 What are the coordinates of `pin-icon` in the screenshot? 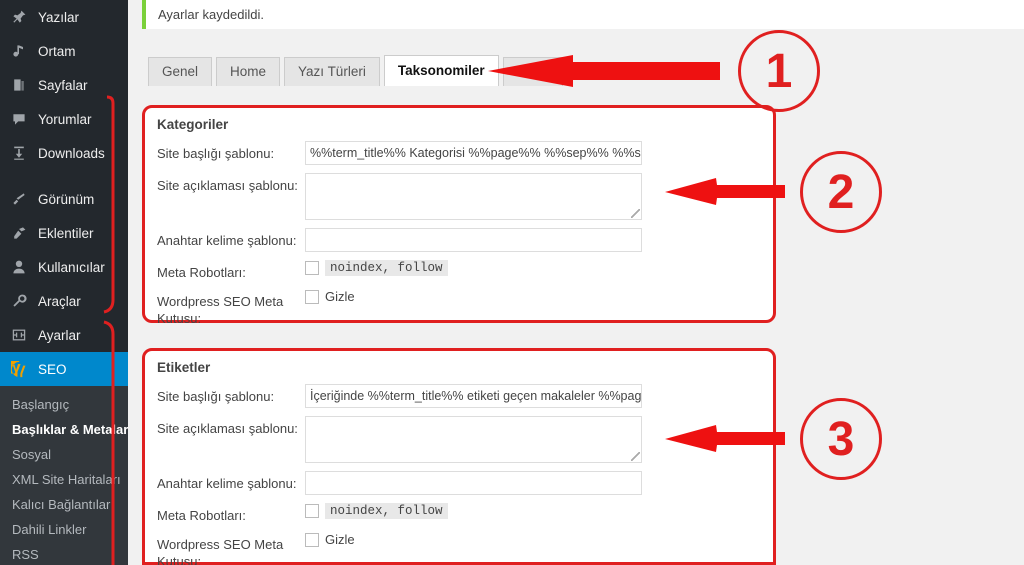 It's located at (19, 17).